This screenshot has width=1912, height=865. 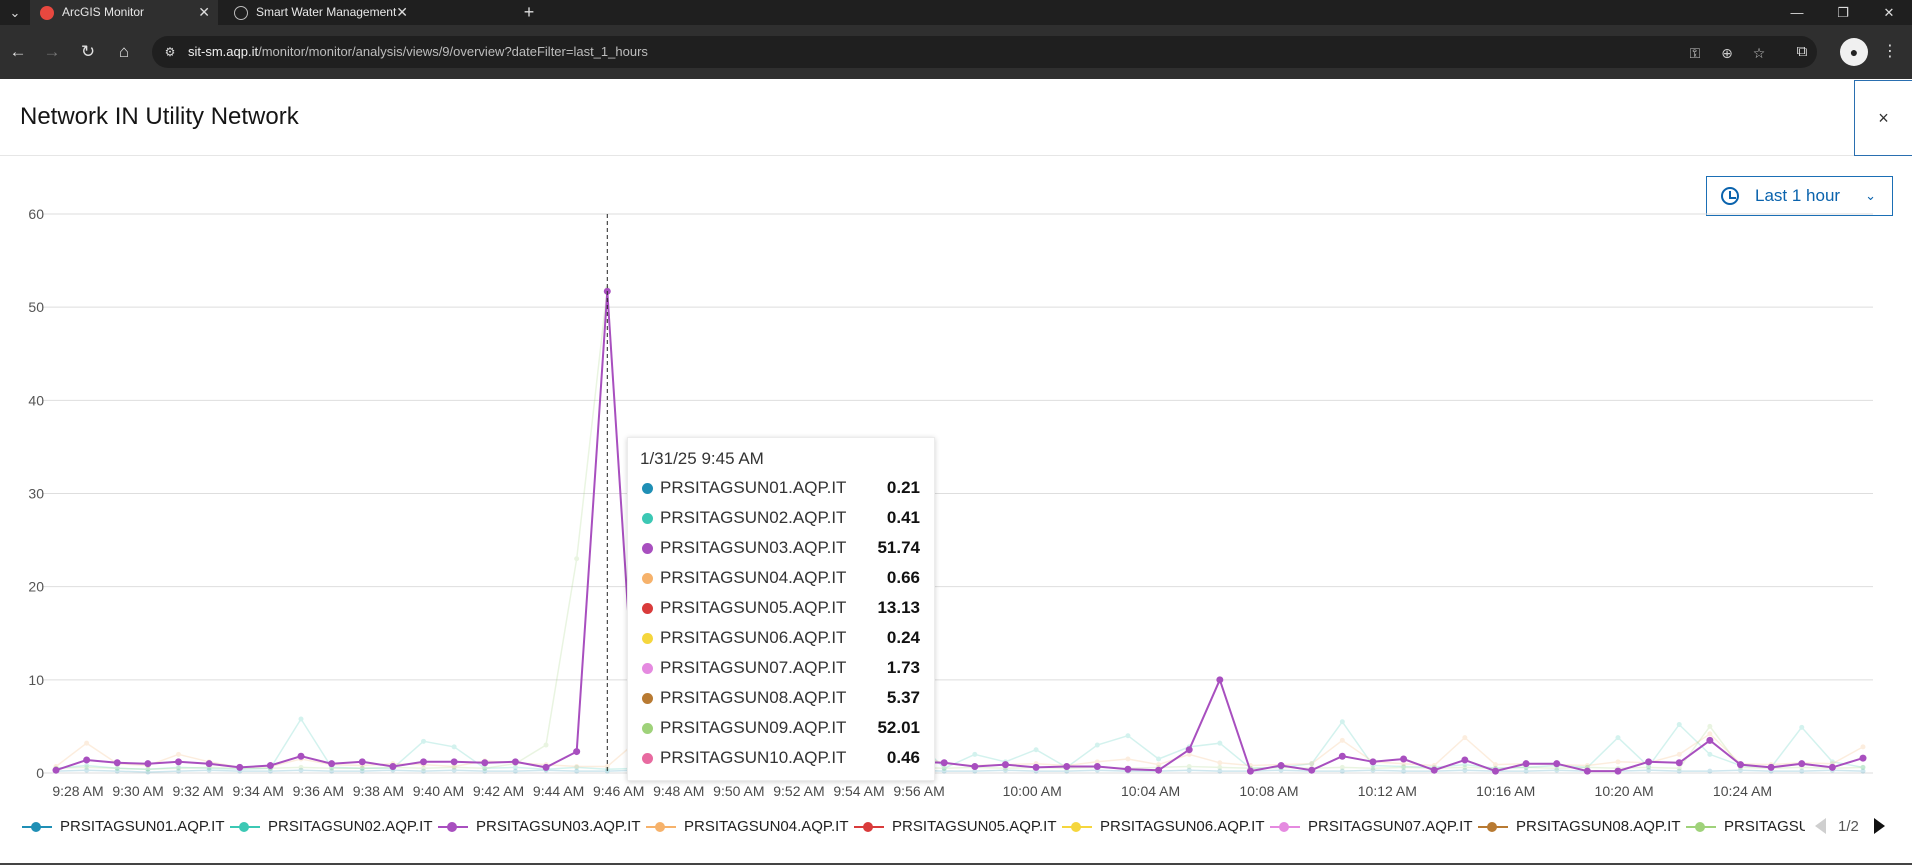 What do you see at coordinates (747, 827) in the screenshot?
I see `legend-item: PRSITAGSUN04.AQP.IT` at bounding box center [747, 827].